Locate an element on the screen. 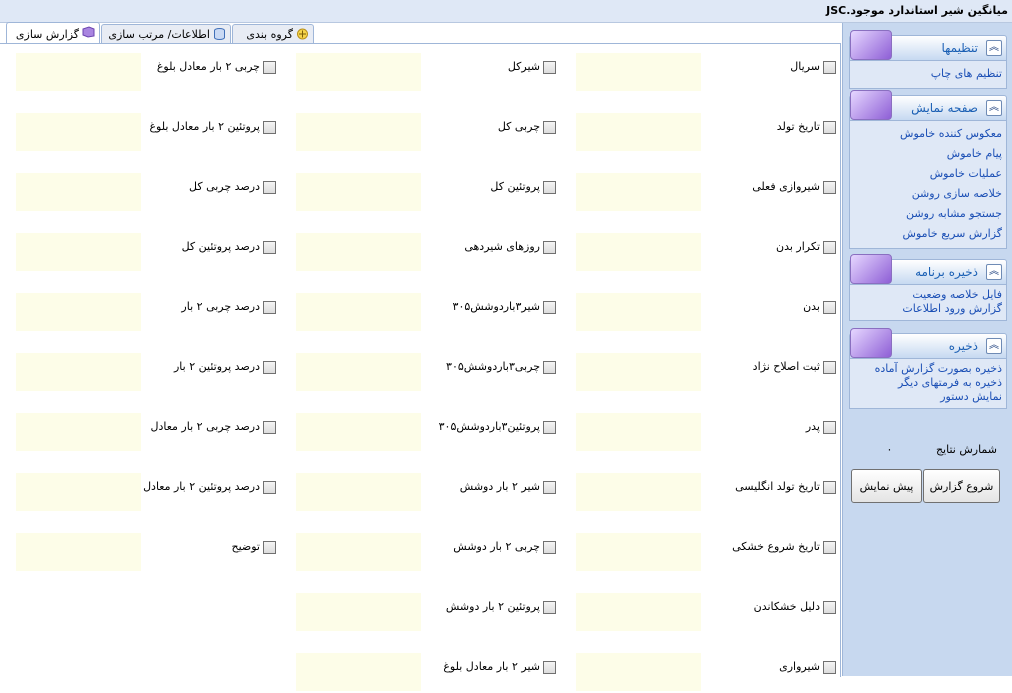 This screenshot has height=693, width=1012. tab-data-sort: اطلاعات/ مرتب سازی is located at coordinates (166, 34).